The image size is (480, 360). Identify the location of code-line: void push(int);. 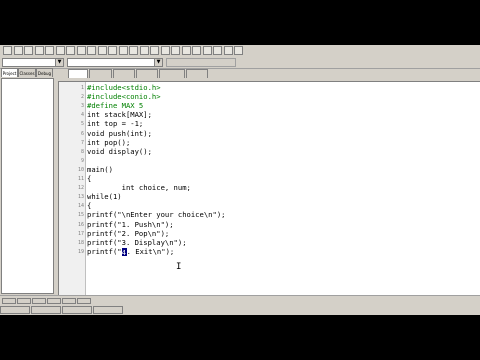
(119, 133).